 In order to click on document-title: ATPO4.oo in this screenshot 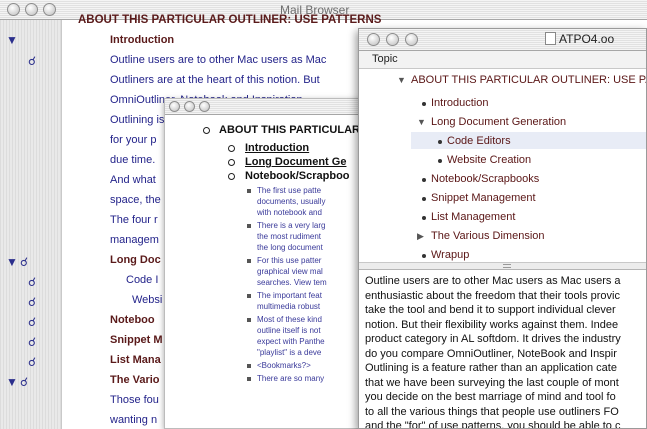, I will do `click(579, 39)`.